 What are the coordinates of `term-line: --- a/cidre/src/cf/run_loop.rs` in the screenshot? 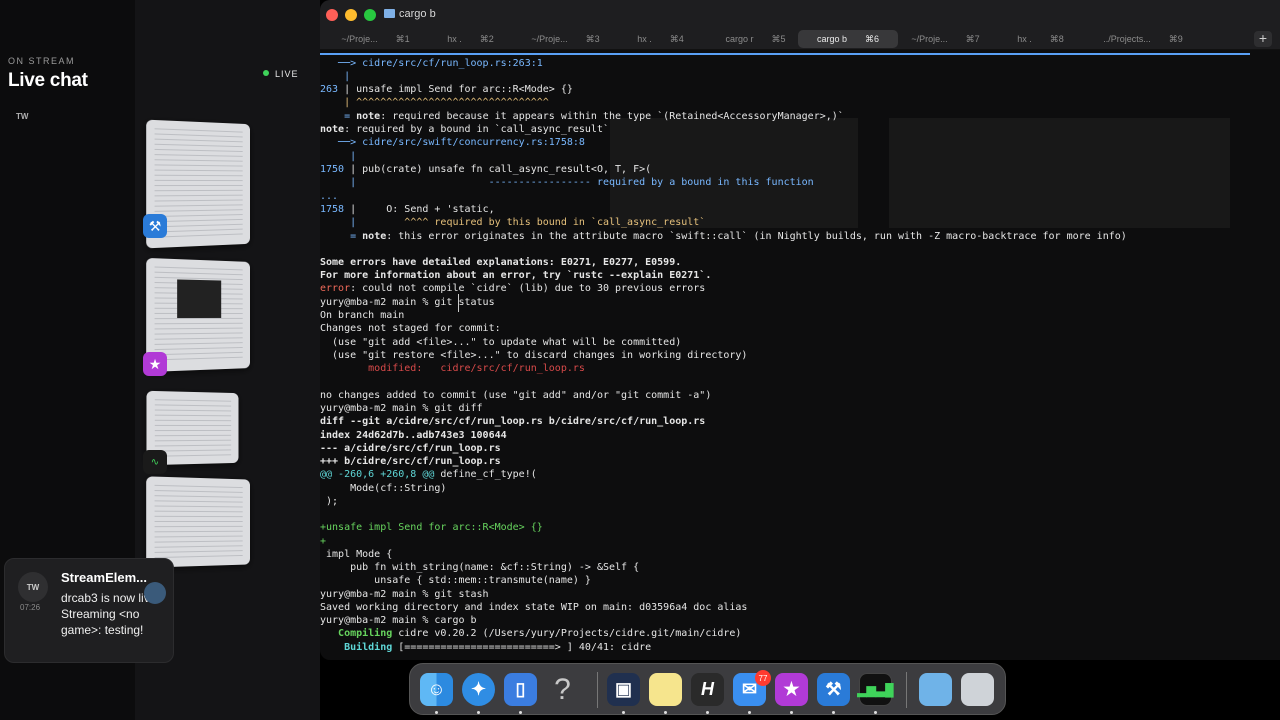 It's located at (410, 448).